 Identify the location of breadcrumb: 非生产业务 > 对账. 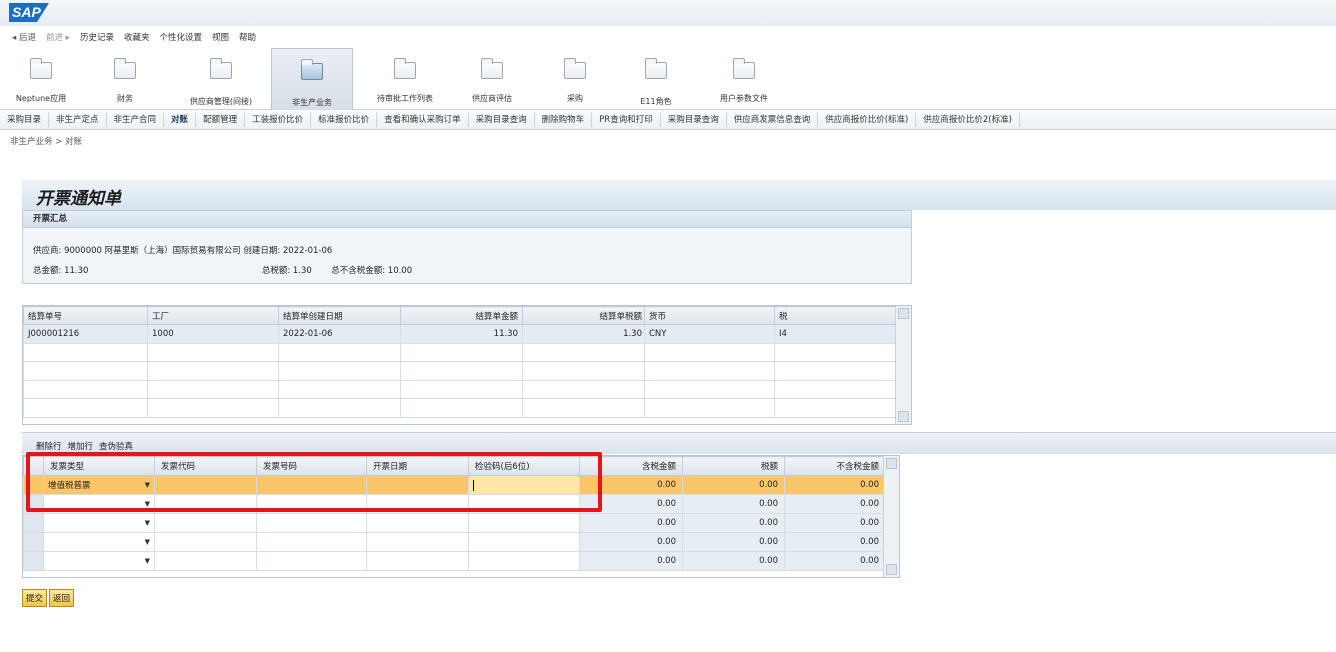
(46, 141).